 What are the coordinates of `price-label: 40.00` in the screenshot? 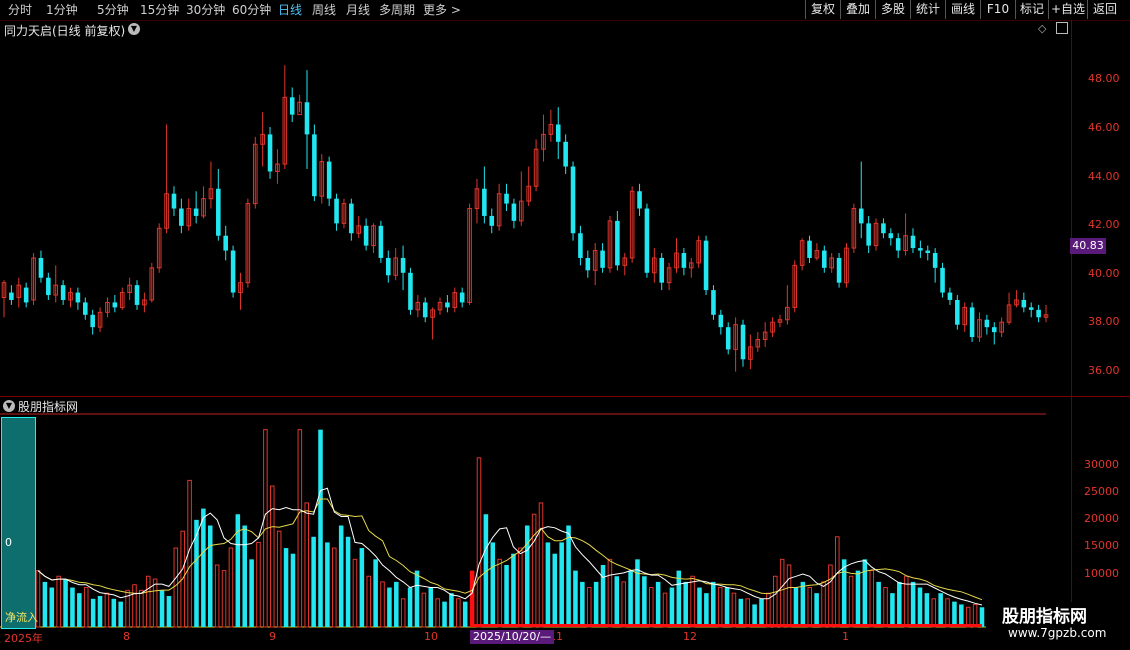 It's located at (1104, 273).